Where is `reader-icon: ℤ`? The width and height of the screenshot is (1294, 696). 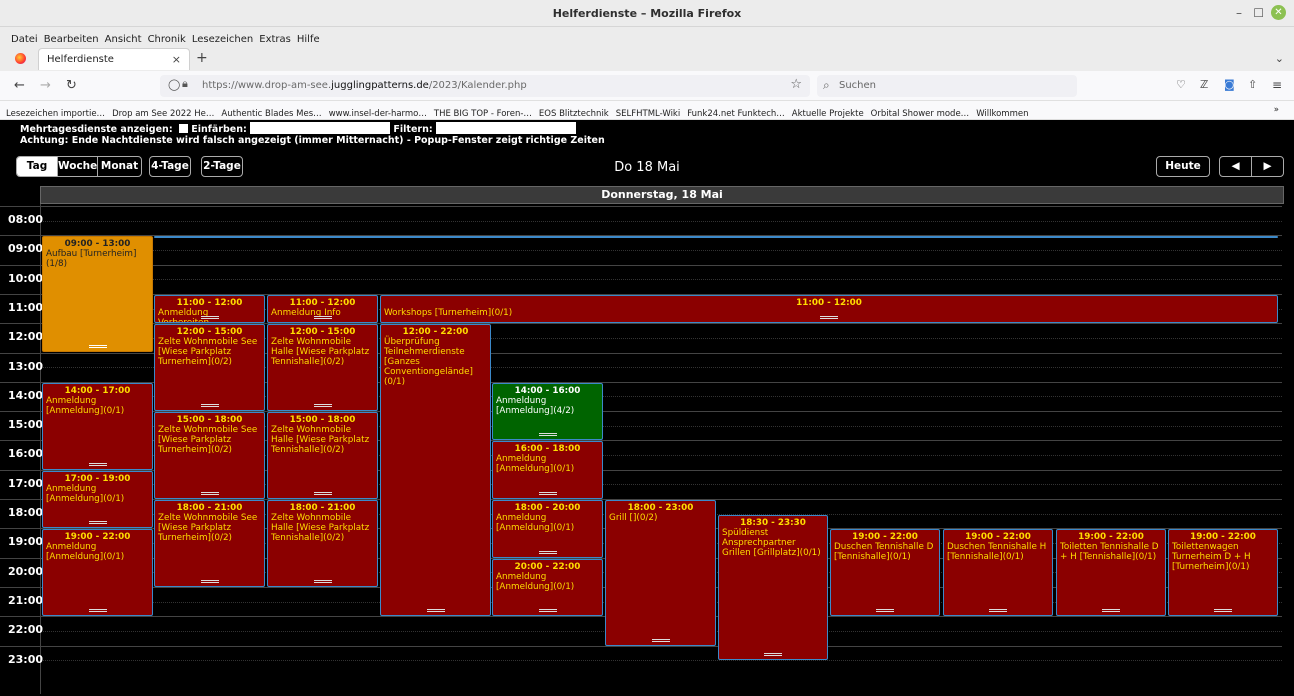 reader-icon: ℤ is located at coordinates (1204, 84).